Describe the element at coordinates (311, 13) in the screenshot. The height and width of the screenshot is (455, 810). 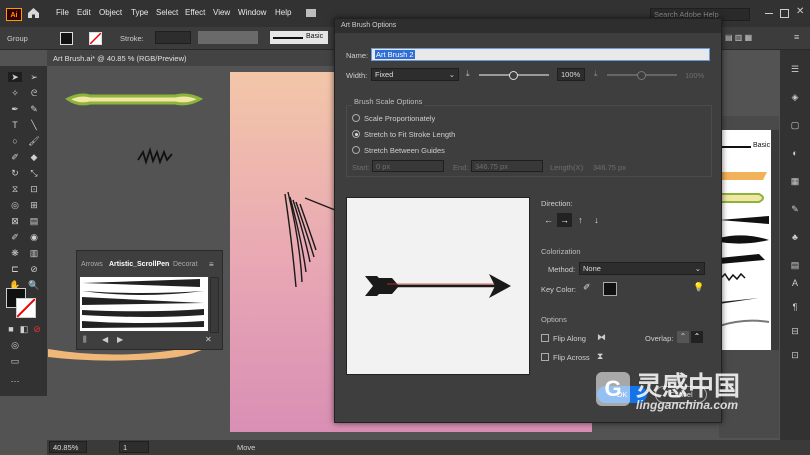
I see `workspace-switcher-icon` at that location.